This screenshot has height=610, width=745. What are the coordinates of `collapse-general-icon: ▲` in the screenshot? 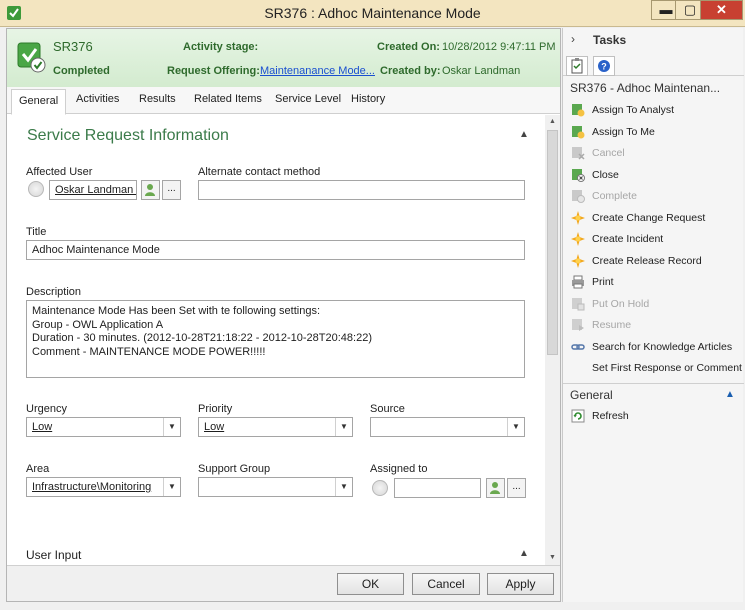 It's located at (730, 394).